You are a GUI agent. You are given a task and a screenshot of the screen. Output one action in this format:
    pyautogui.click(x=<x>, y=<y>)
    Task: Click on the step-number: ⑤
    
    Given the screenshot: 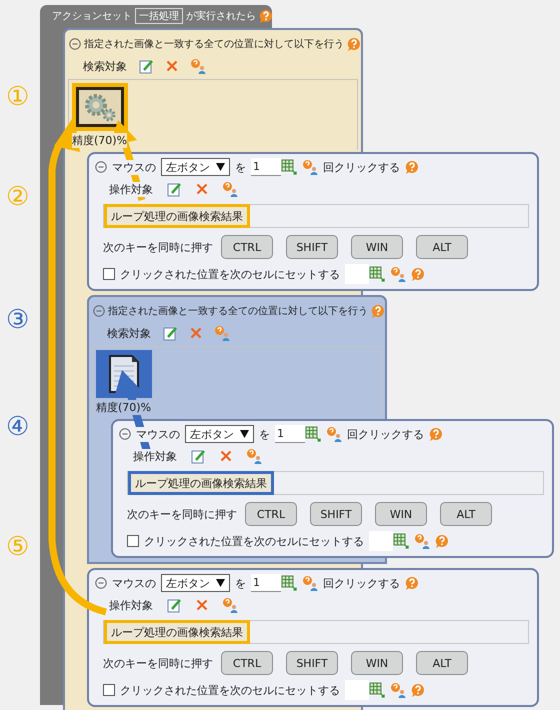 What is the action you would take?
    pyautogui.click(x=18, y=547)
    